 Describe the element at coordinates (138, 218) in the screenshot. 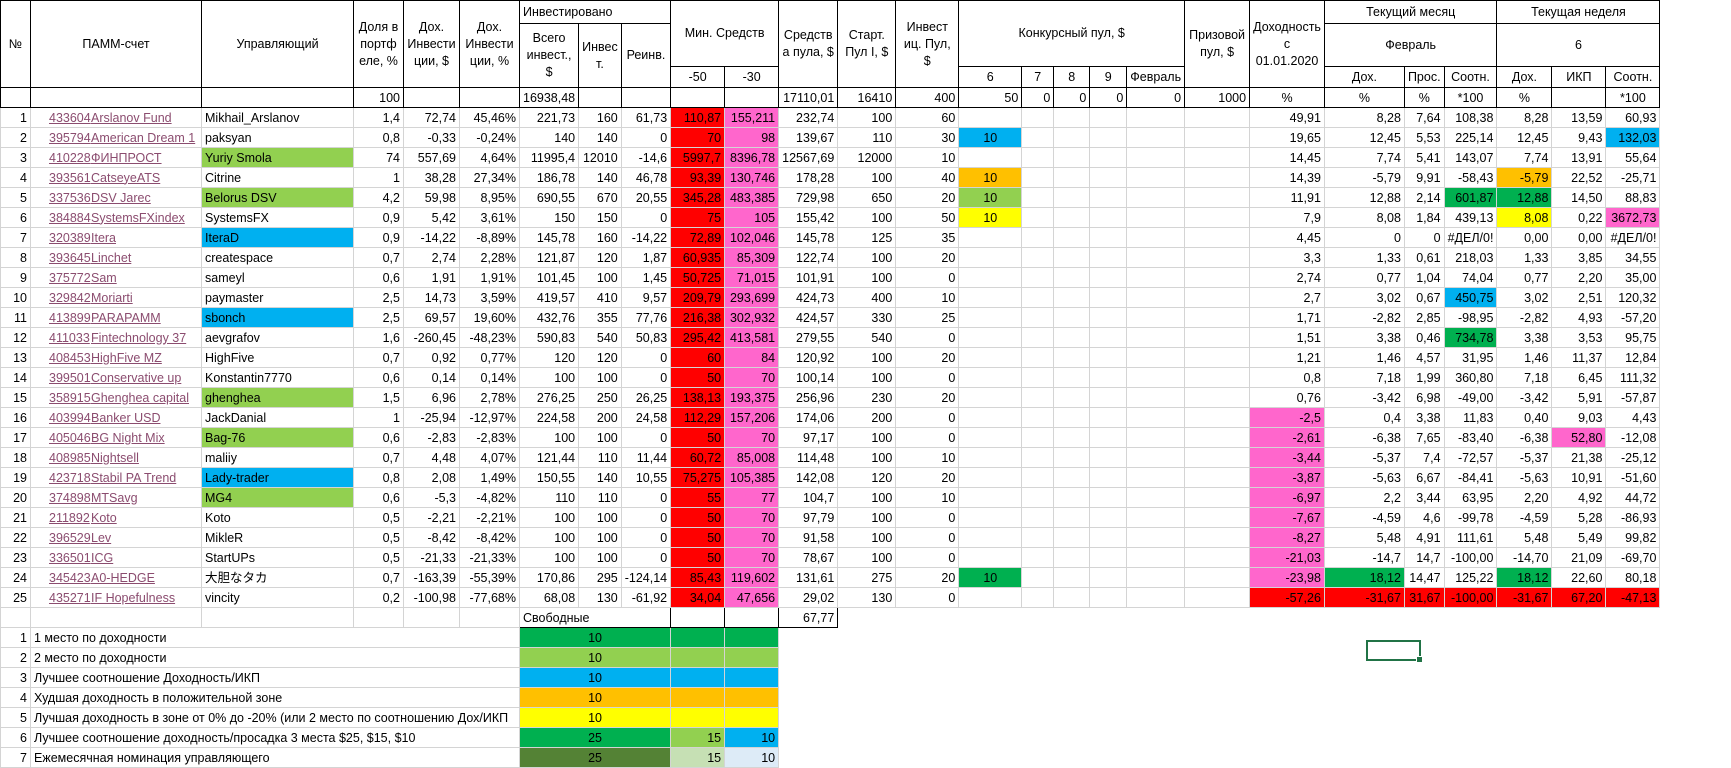

I see `pamm-name-link: SystemsFXindex` at that location.